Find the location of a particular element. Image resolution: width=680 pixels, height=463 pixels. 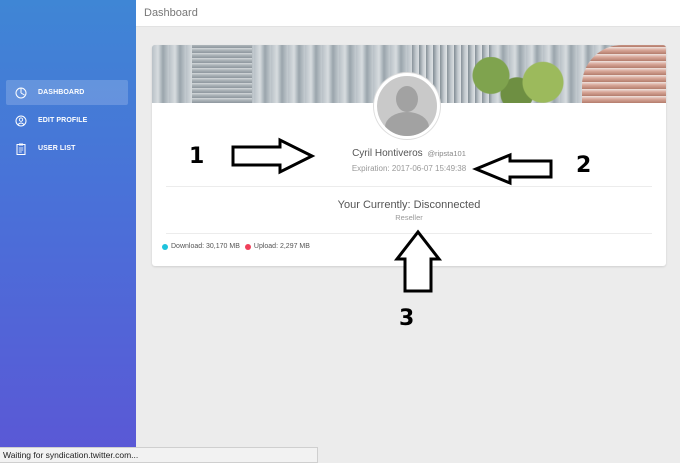

download-dot-icon is located at coordinates (165, 246).